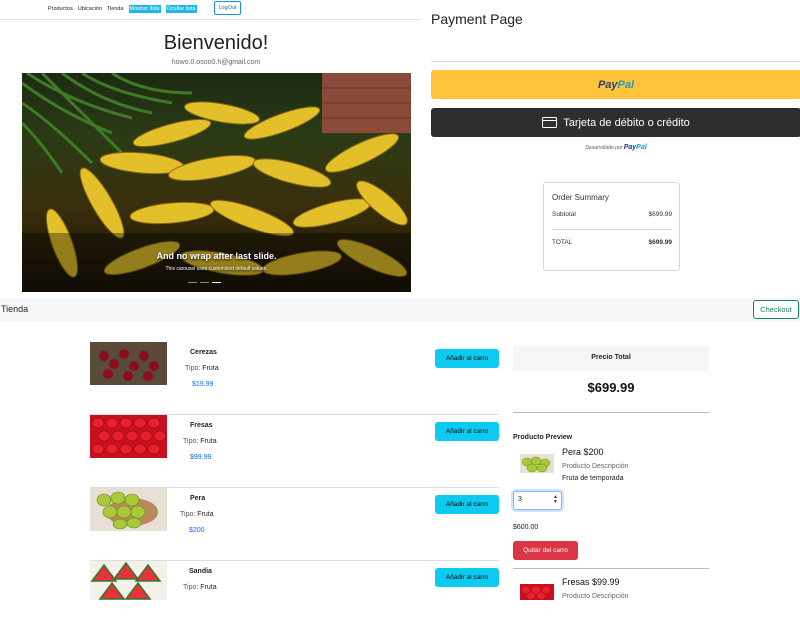  I want to click on powered-brand-part2: Pal, so click(641, 147).